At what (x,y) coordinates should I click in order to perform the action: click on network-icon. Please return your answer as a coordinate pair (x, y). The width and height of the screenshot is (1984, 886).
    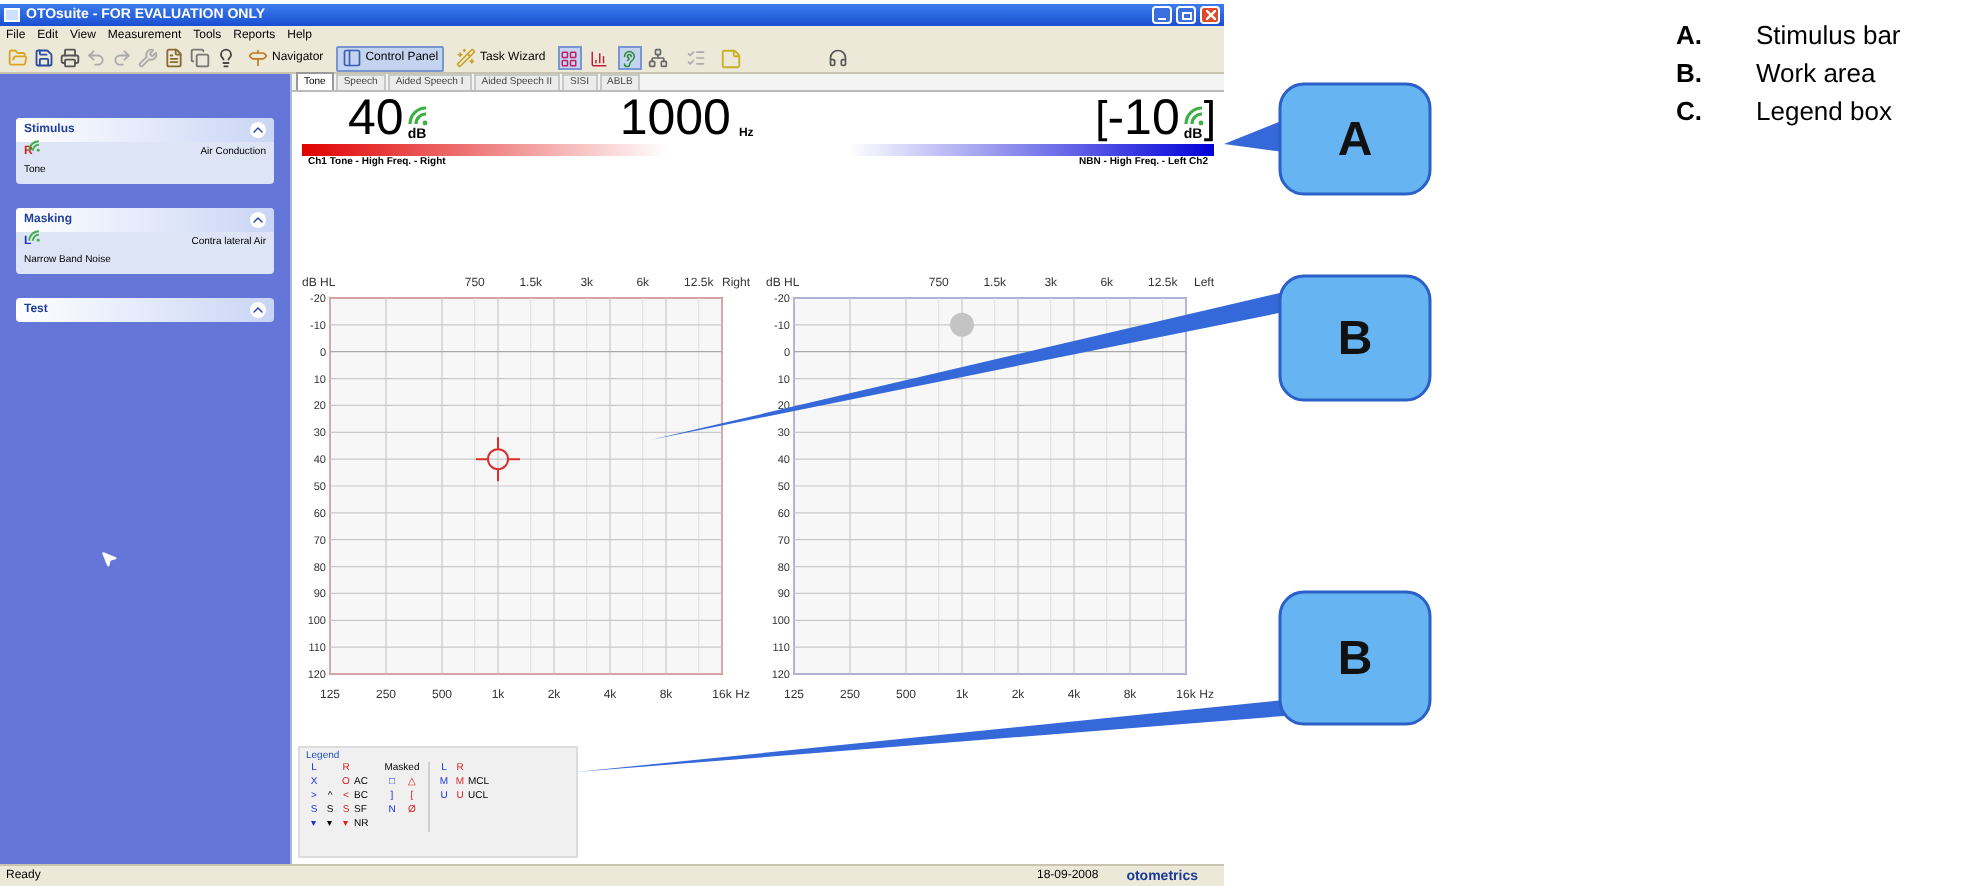
    Looking at the image, I should click on (657, 58).